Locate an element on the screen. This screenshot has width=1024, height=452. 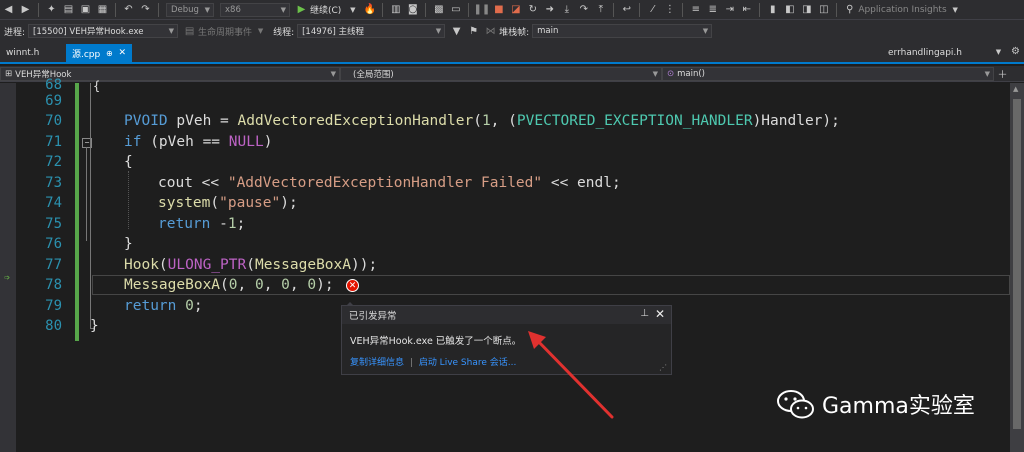
stack-frame-select: main ▼ is located at coordinates (622, 31).